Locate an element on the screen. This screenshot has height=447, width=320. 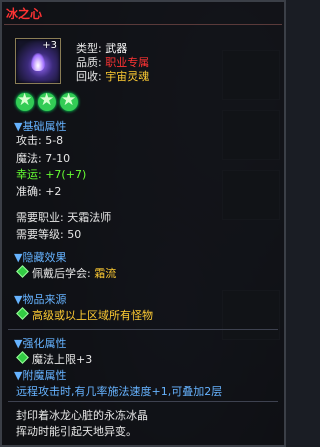
hidden-effect-label: 佩戴后学会: is located at coordinates (61, 273).